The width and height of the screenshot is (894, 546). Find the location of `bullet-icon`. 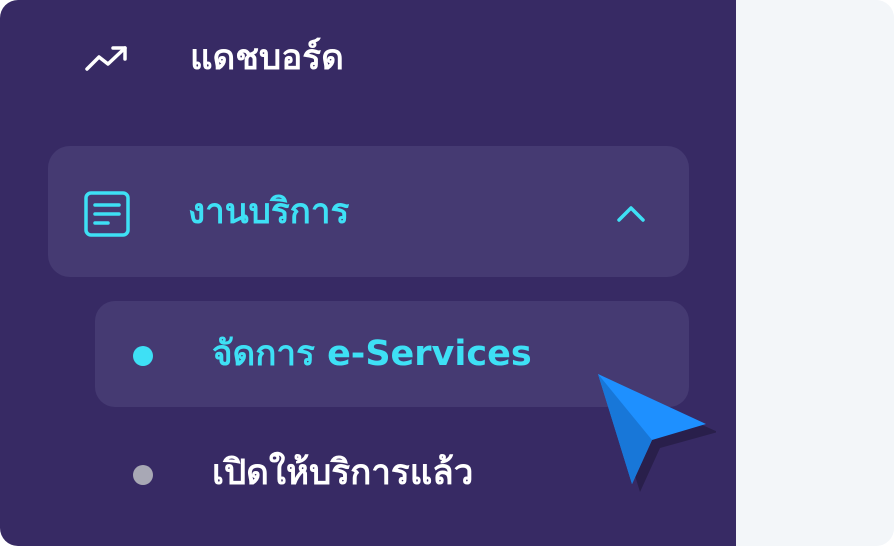

bullet-icon is located at coordinates (143, 475).